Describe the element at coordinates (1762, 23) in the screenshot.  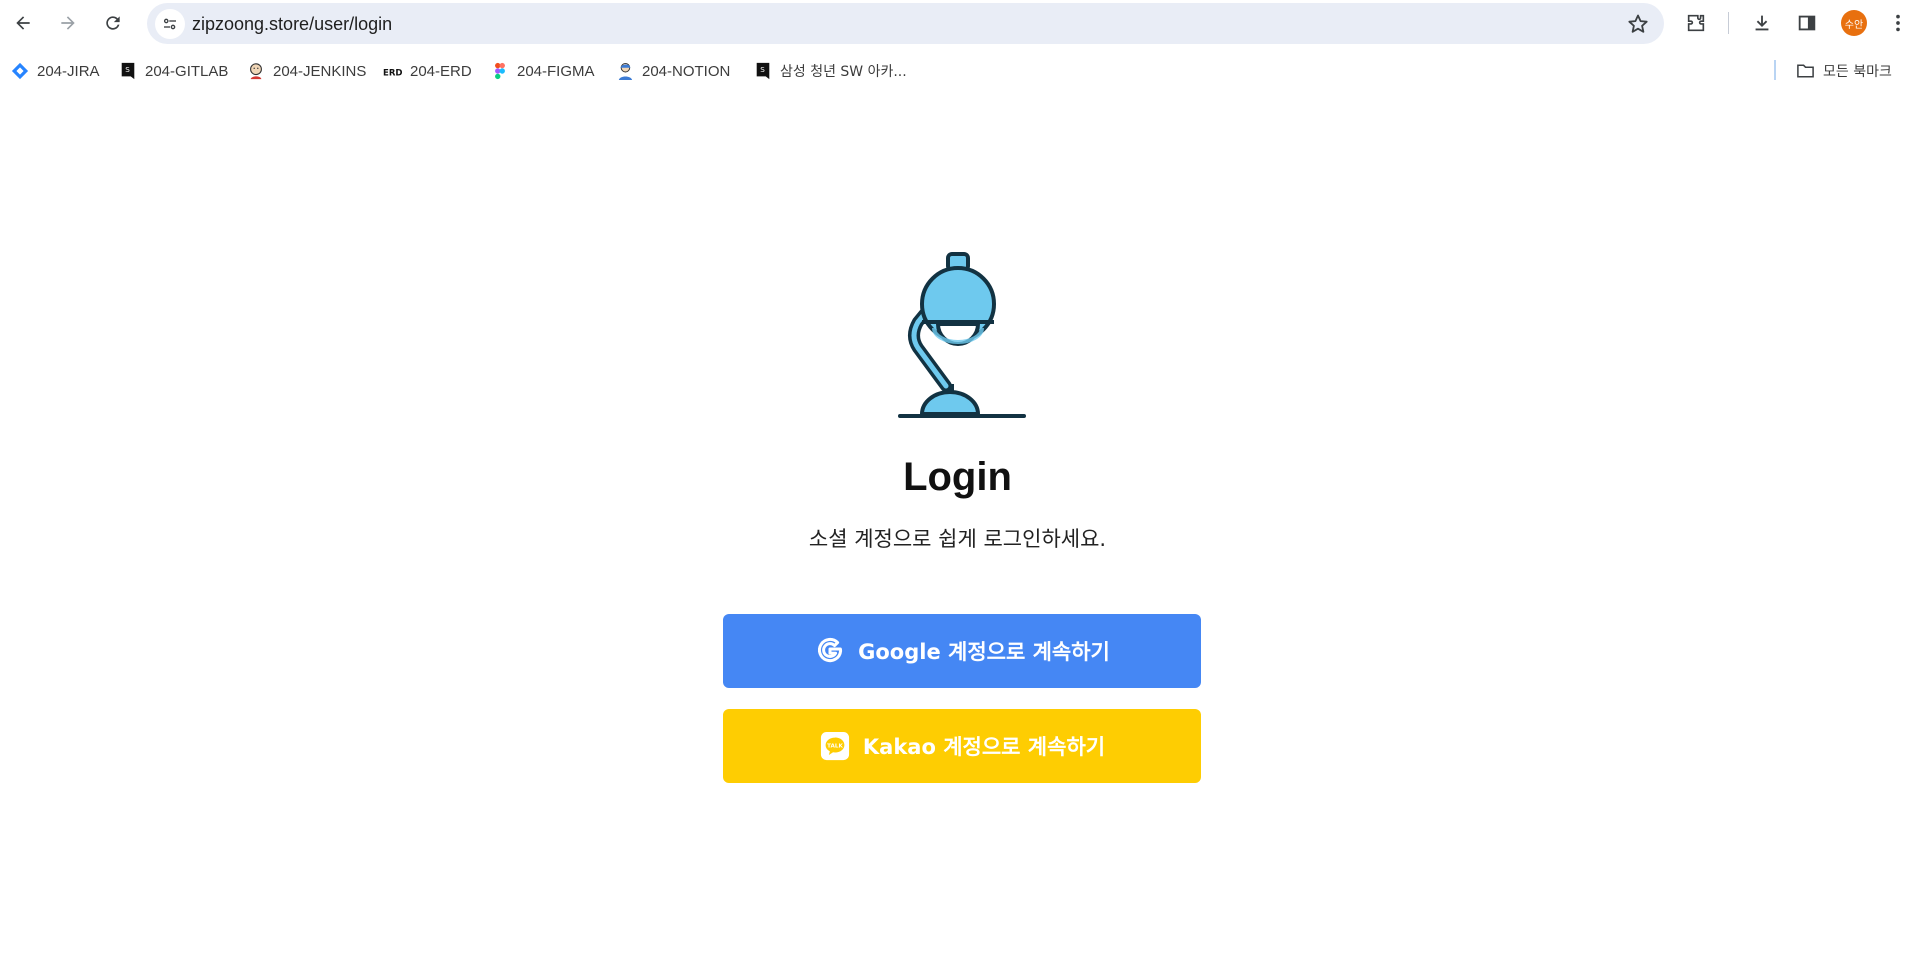
I see `download-icon` at that location.